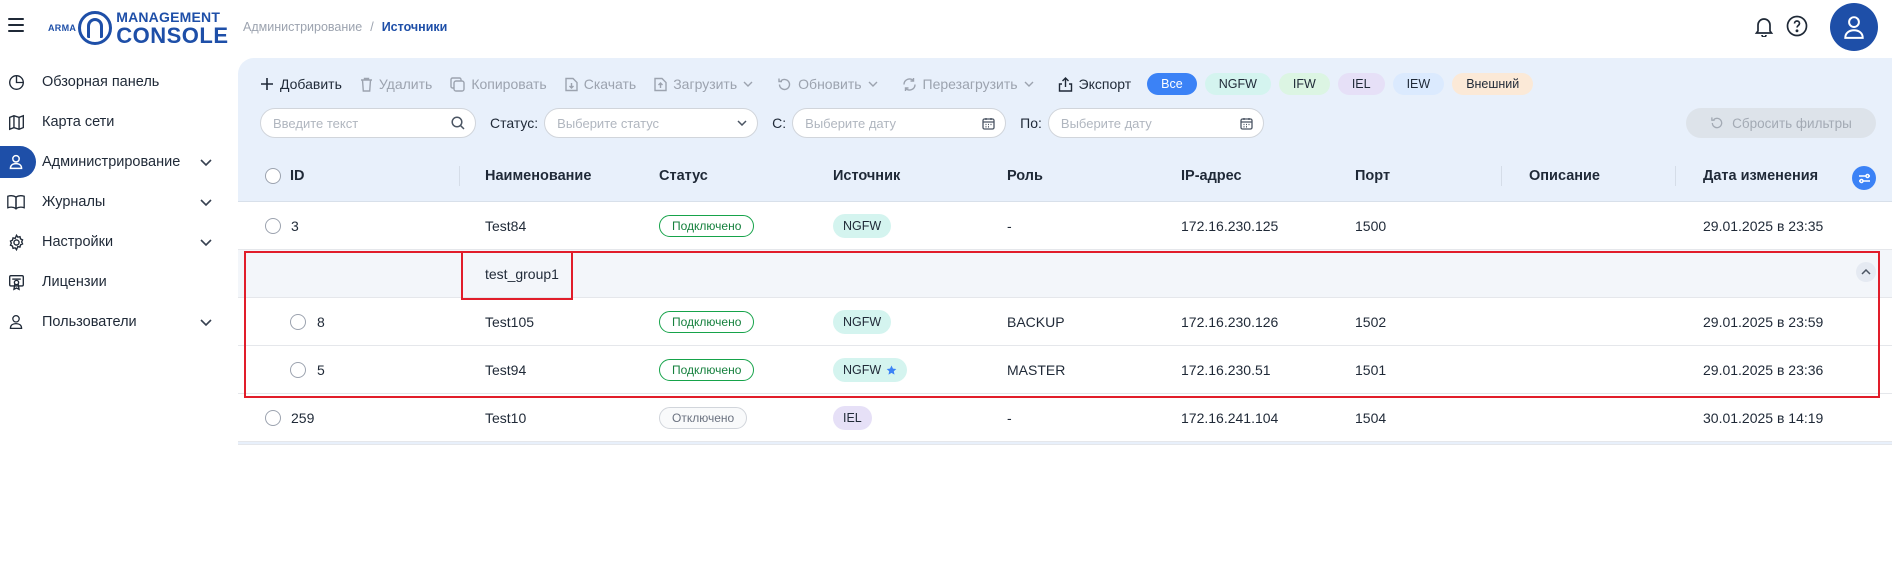 This screenshot has height=575, width=1892. Describe the element at coordinates (971, 84) in the screenshot. I see `reboot-dropdown: Перезагрузить` at that location.